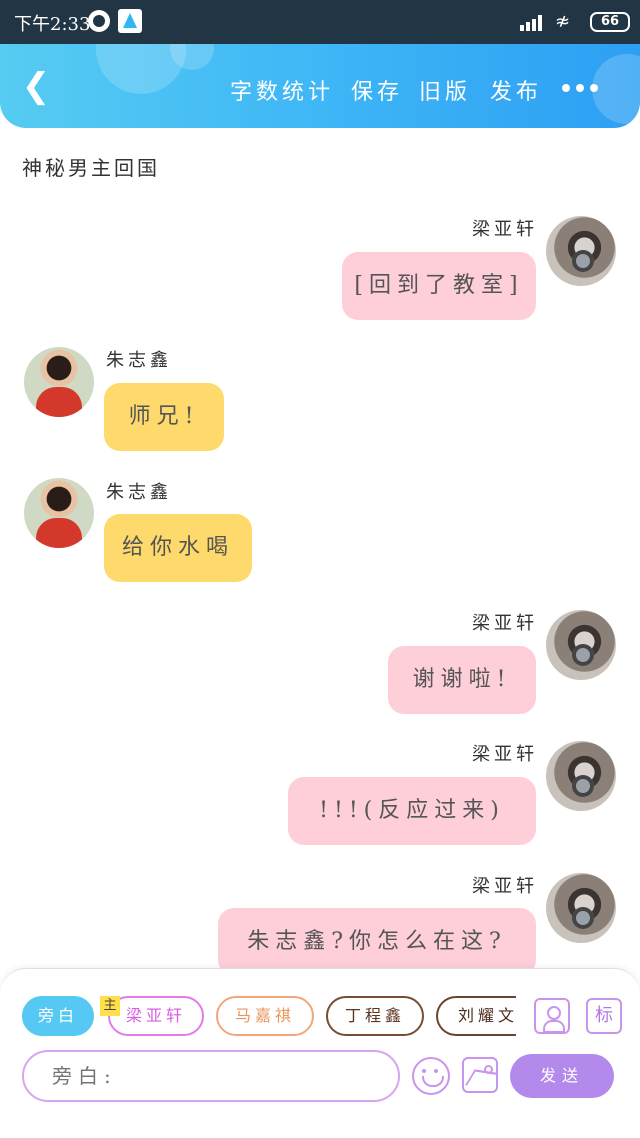 The width and height of the screenshot is (640, 1138). Describe the element at coordinates (282, 90) in the screenshot. I see `word-count-button: 字数统计` at that location.